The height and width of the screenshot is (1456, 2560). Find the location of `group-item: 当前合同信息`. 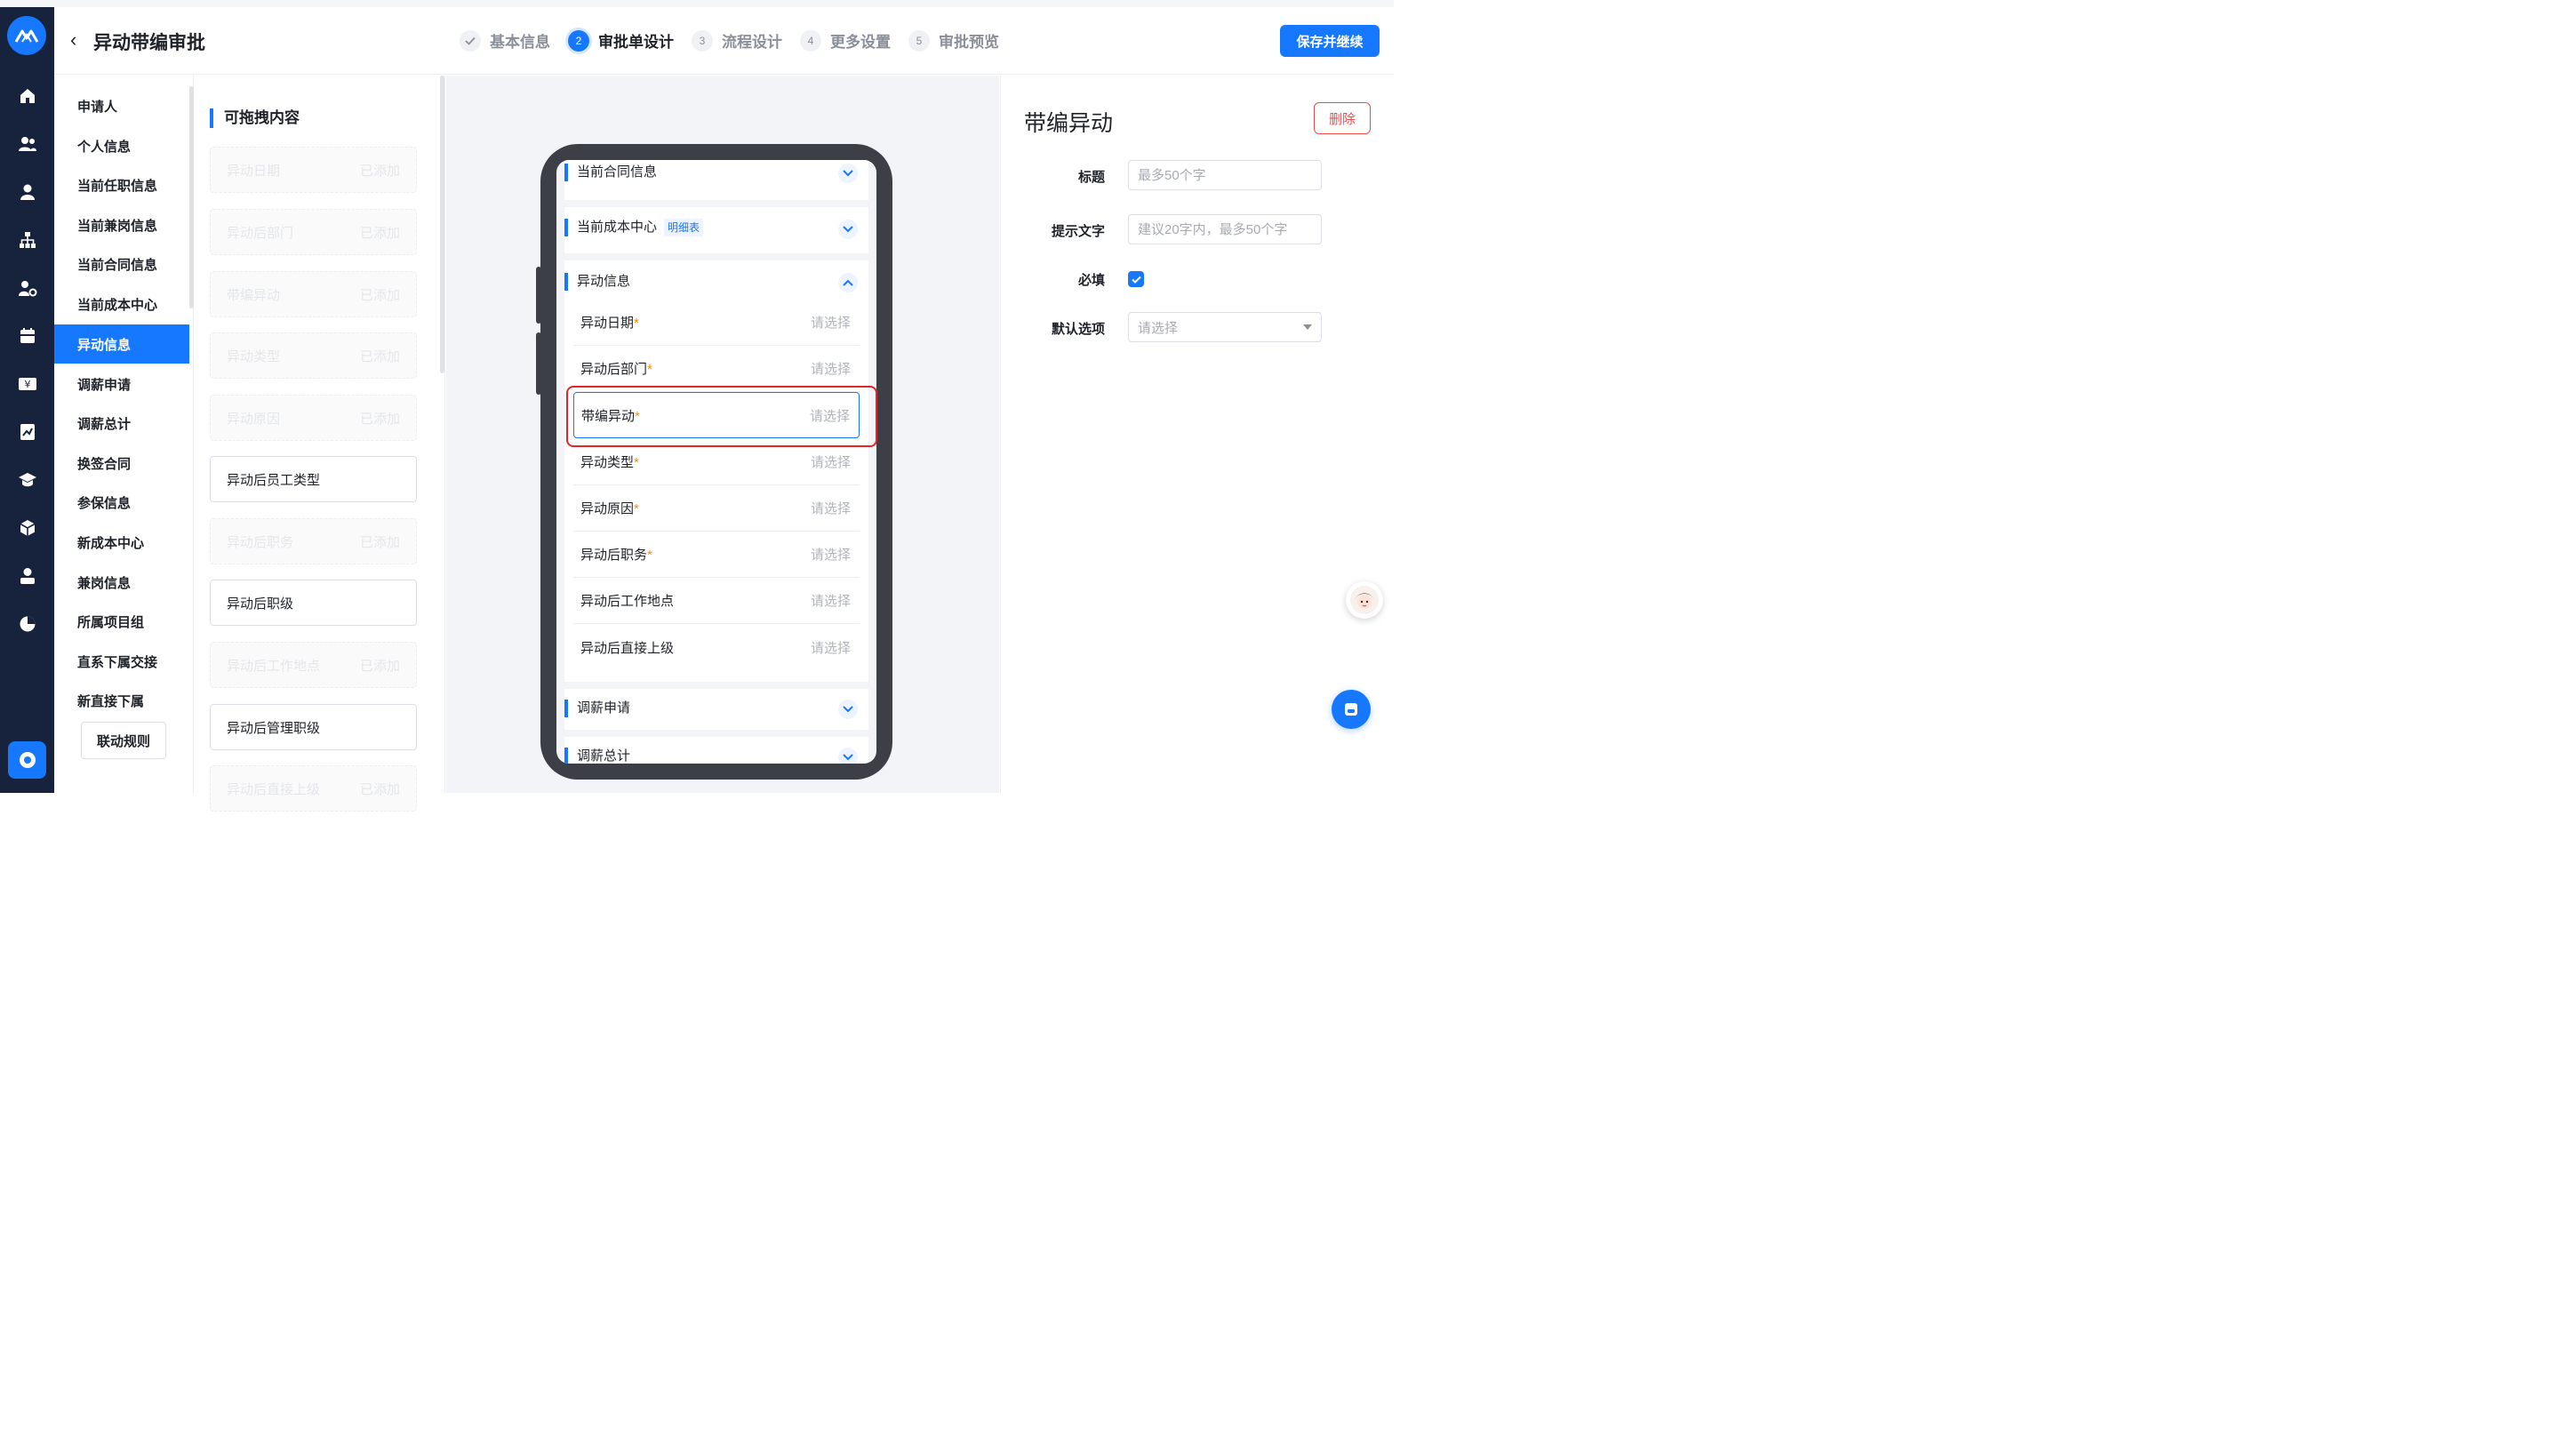

group-item: 当前合同信息 is located at coordinates (121, 264).